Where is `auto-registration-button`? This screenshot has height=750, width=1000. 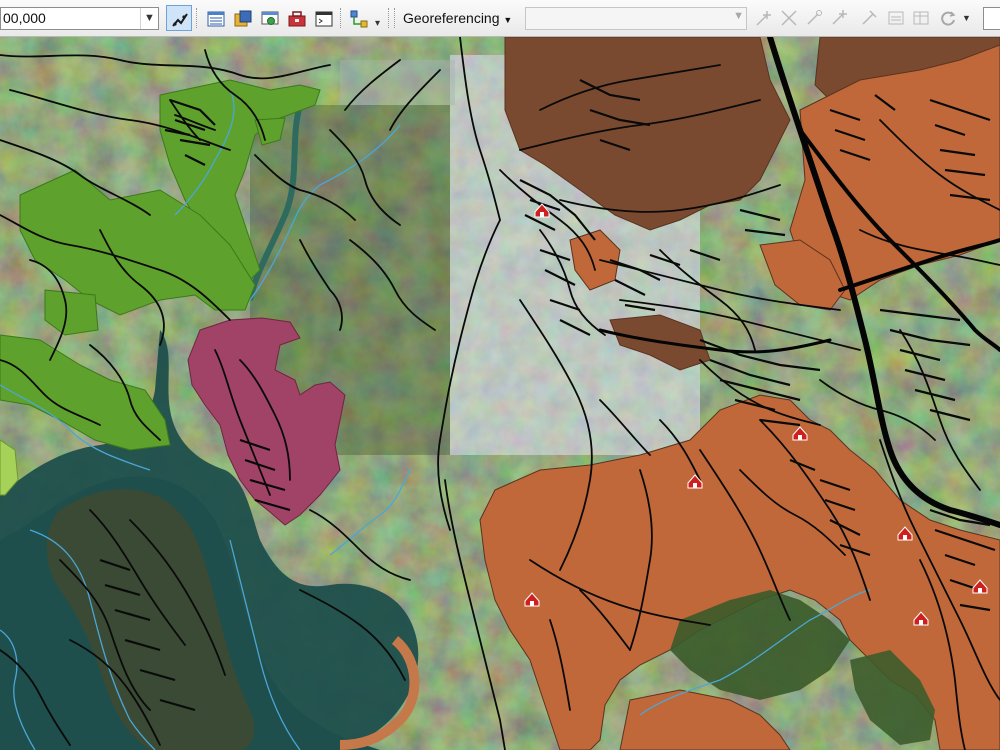 auto-registration-button is located at coordinates (896, 18).